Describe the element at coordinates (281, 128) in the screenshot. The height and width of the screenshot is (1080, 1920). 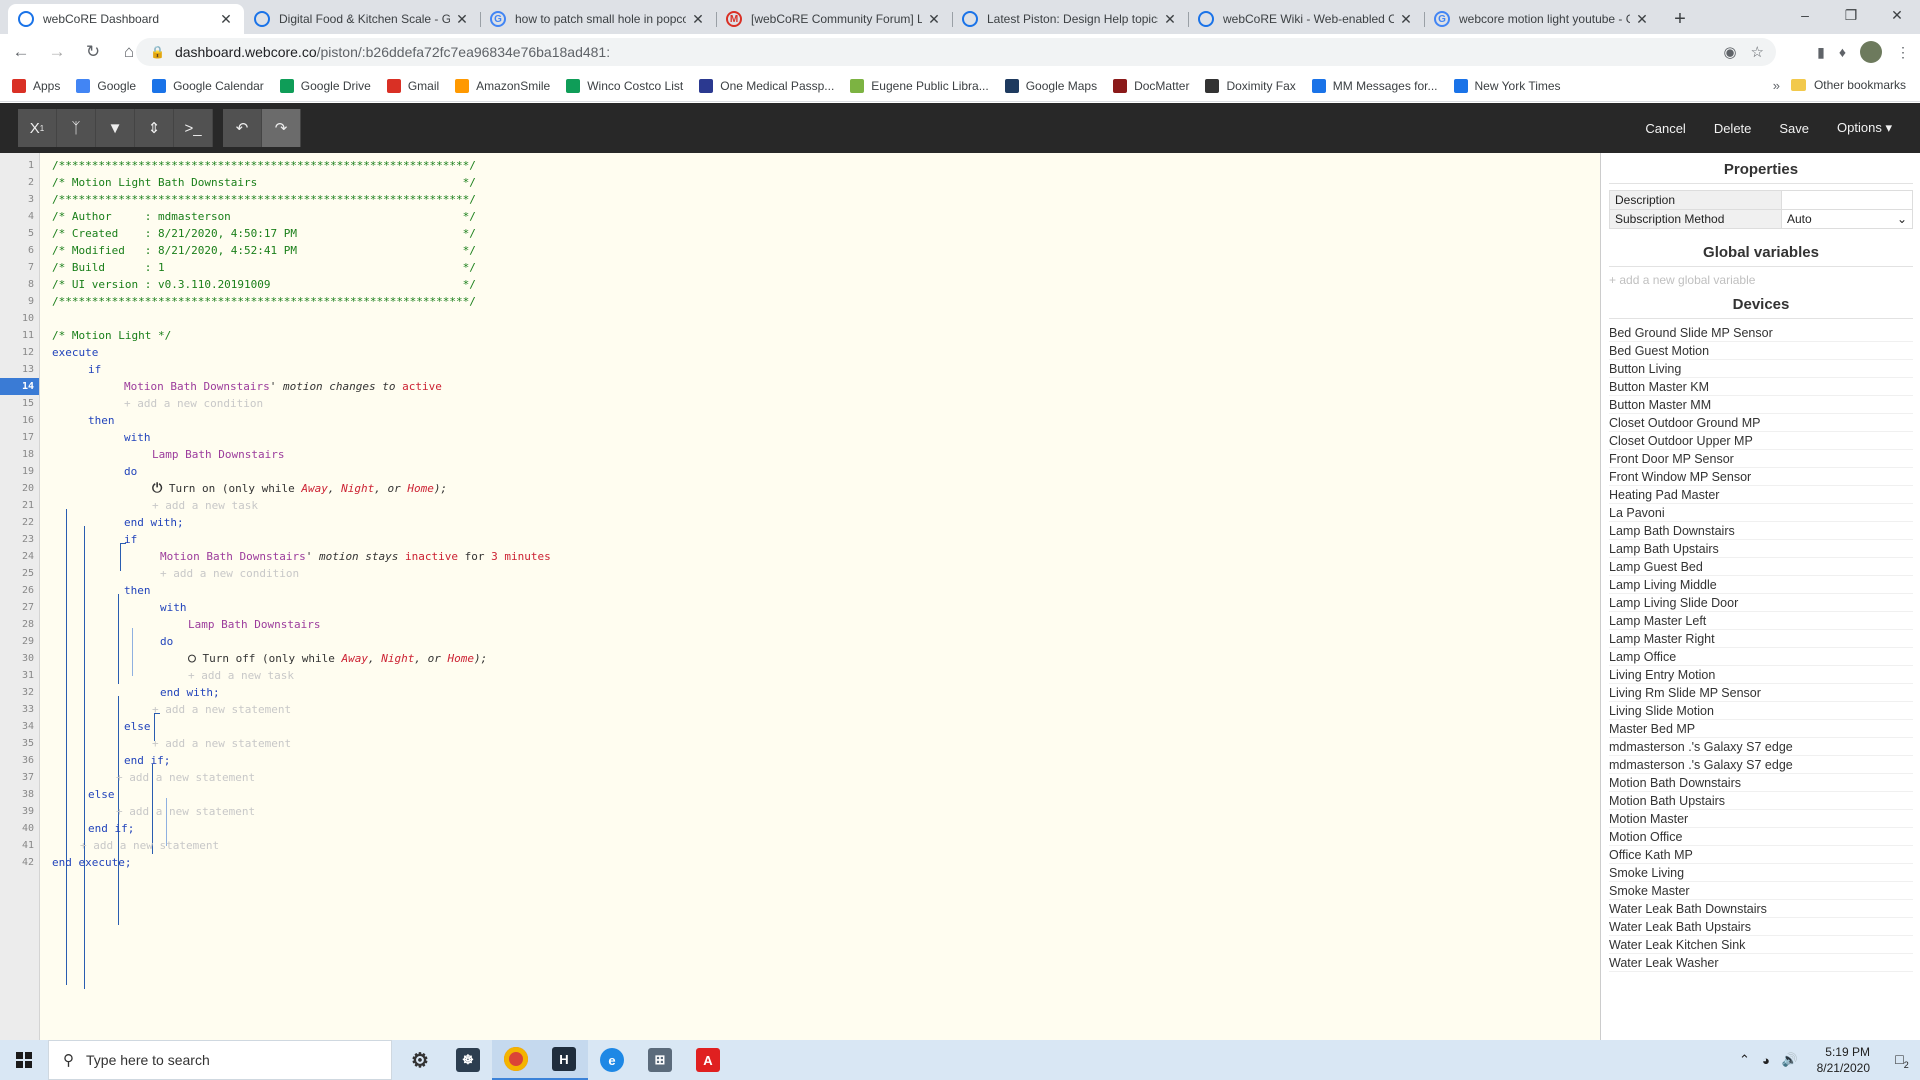
I see `redo-icon: ↷` at that location.